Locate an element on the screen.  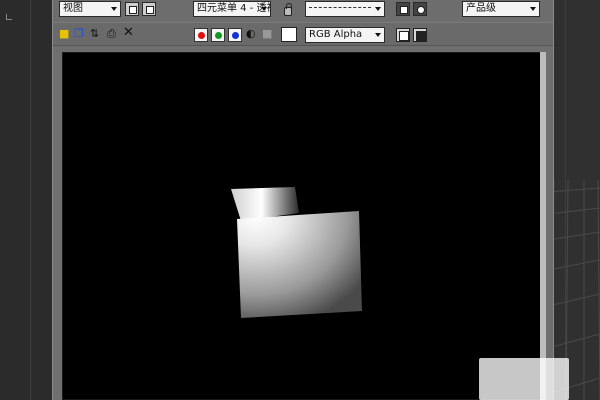
view-area-dropdown: 视图 is located at coordinates (90, 9).